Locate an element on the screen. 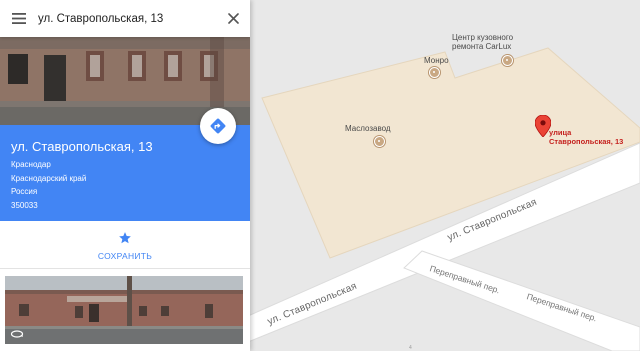 The height and width of the screenshot is (351, 640). pin-label: улица Ставропольская, 13 is located at coordinates (586, 137).